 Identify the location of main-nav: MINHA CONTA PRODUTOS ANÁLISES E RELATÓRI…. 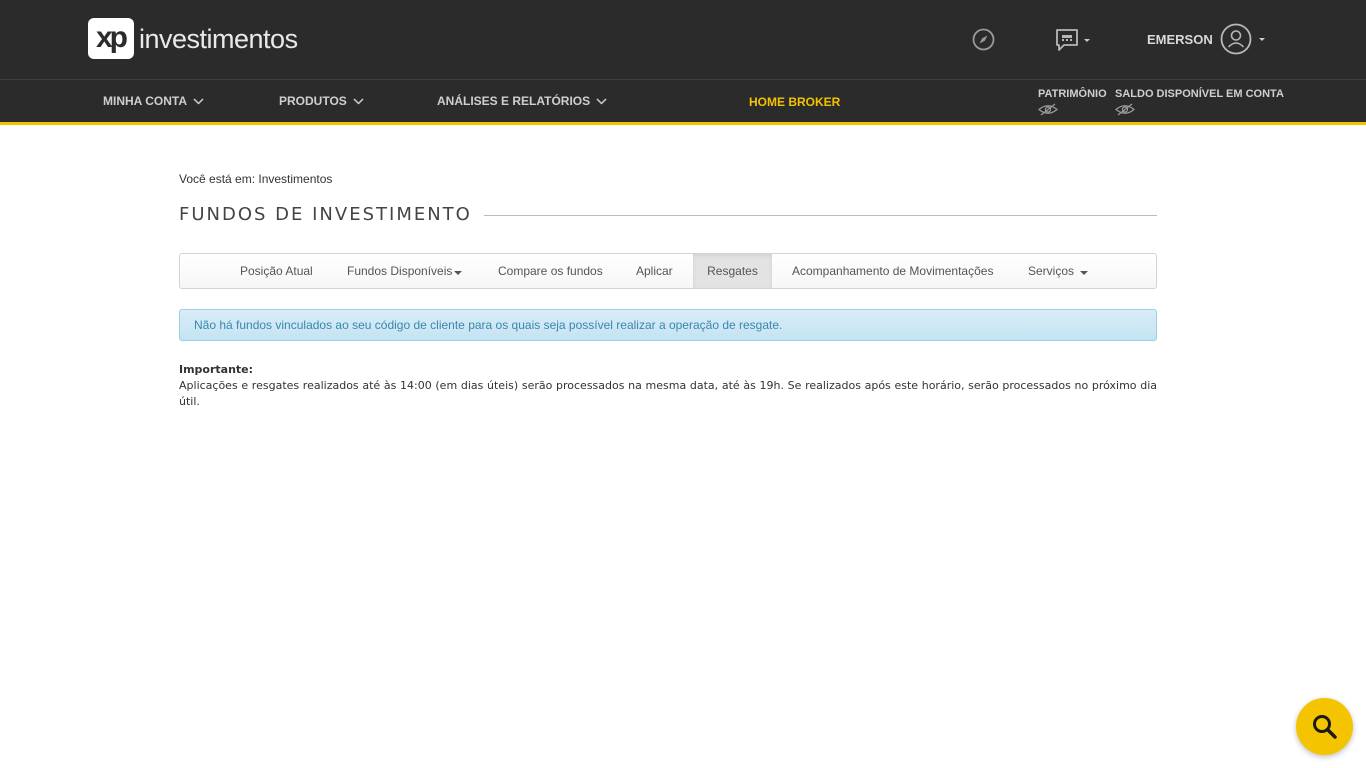
(683, 102).